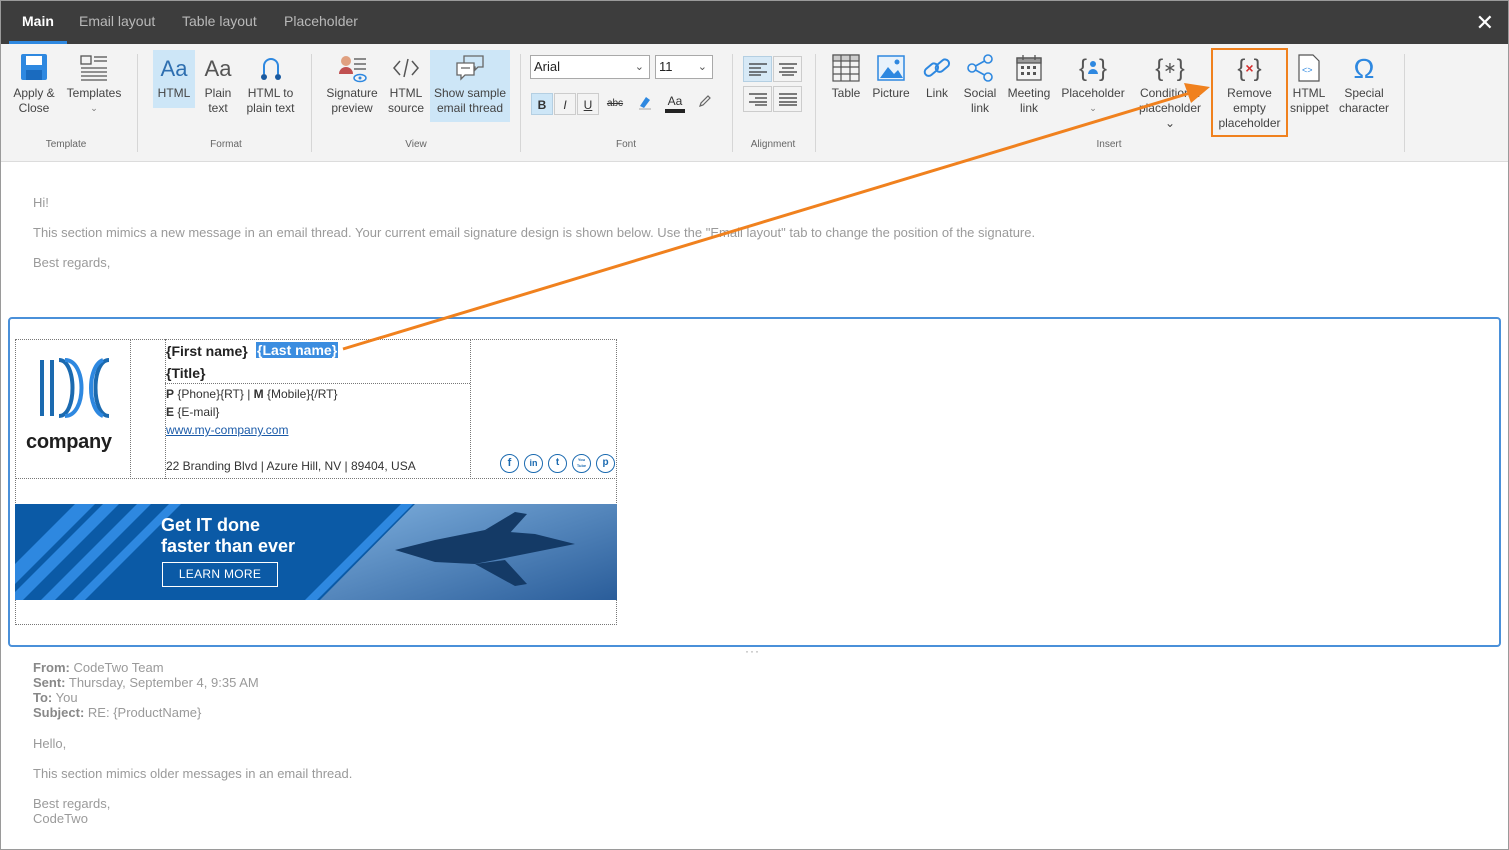  Describe the element at coordinates (117, 22) in the screenshot. I see `tab-email-layout: Email layout` at that location.